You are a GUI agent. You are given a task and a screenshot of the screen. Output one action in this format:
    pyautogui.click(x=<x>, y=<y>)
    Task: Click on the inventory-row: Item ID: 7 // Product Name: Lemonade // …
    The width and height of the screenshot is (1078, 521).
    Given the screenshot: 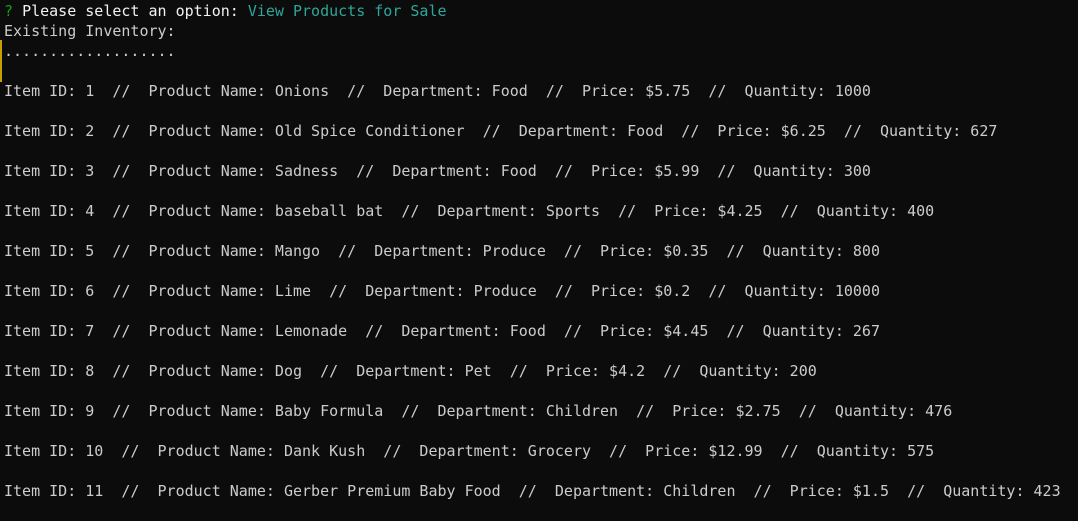 What is the action you would take?
    pyautogui.click(x=442, y=331)
    